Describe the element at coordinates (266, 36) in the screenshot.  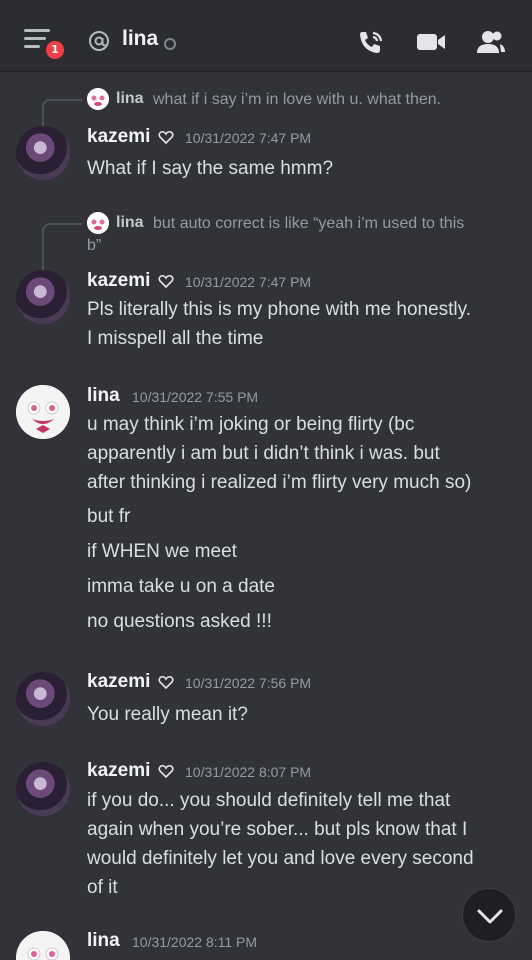
I see `channel-header: 1 lina` at that location.